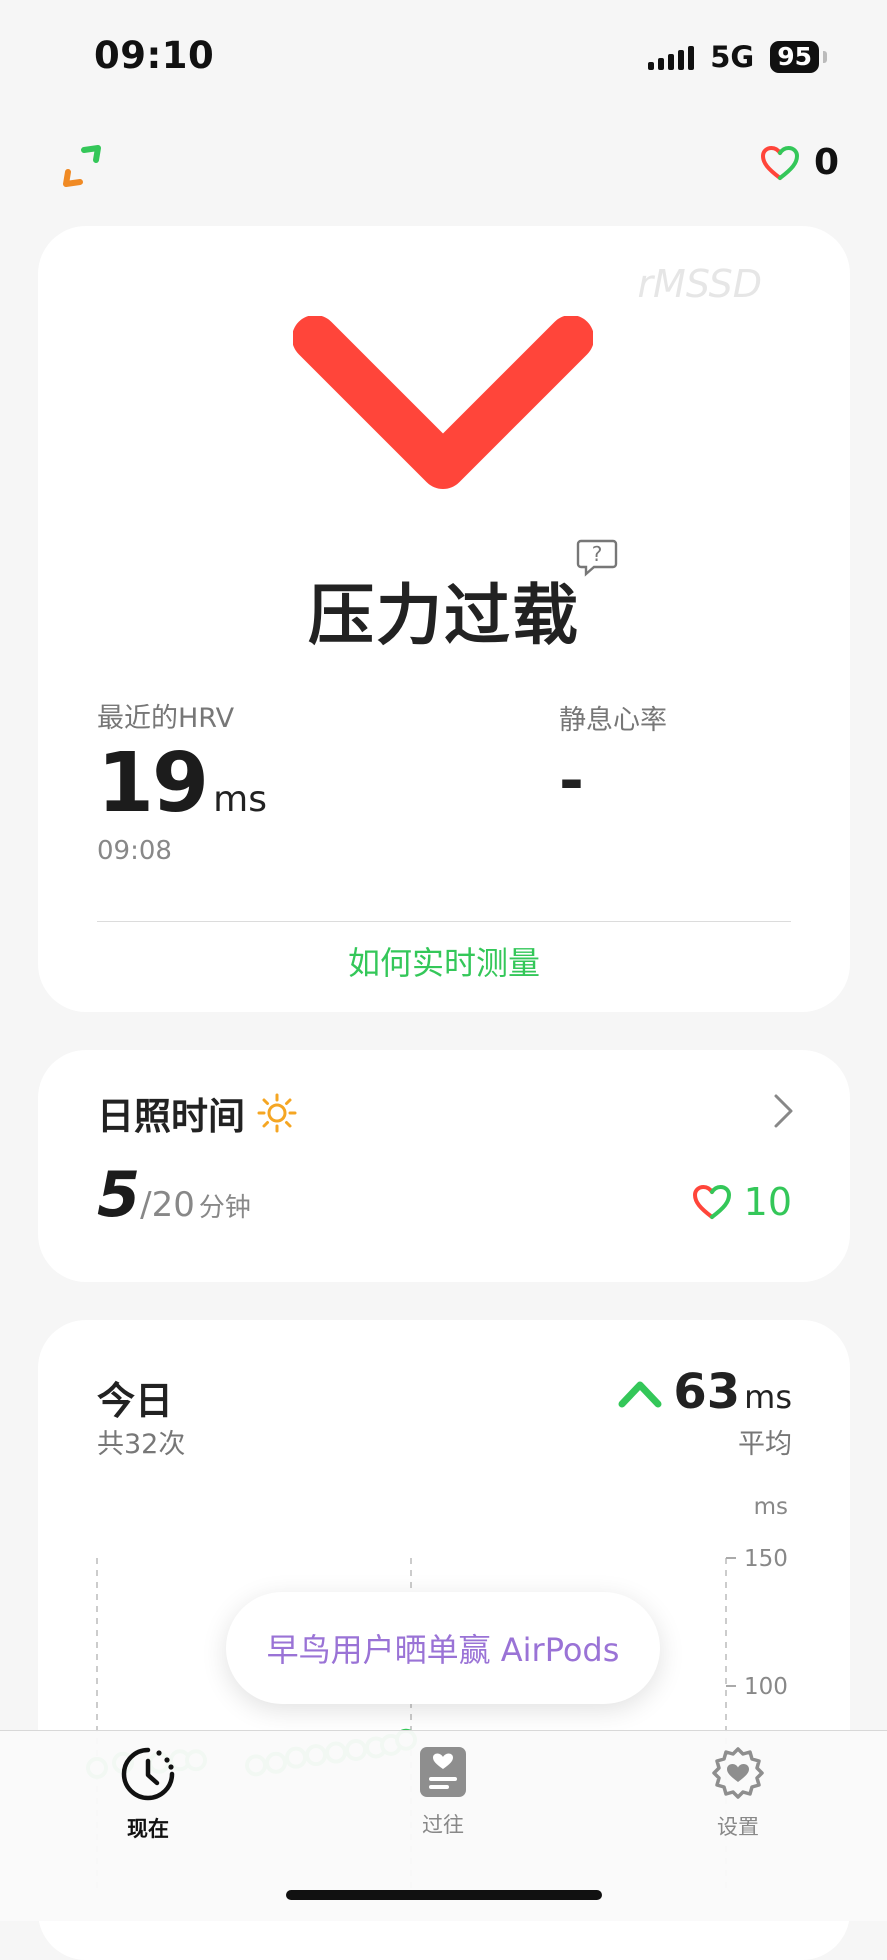 The height and width of the screenshot is (1960, 887). I want to click on stress-indicator-icon, so click(443, 402).